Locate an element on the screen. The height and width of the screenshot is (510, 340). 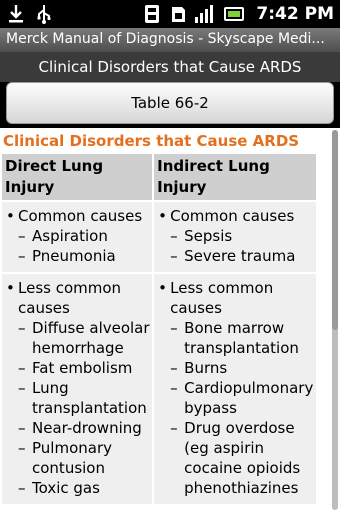
button-area: Table 66-2 is located at coordinates (170, 105).